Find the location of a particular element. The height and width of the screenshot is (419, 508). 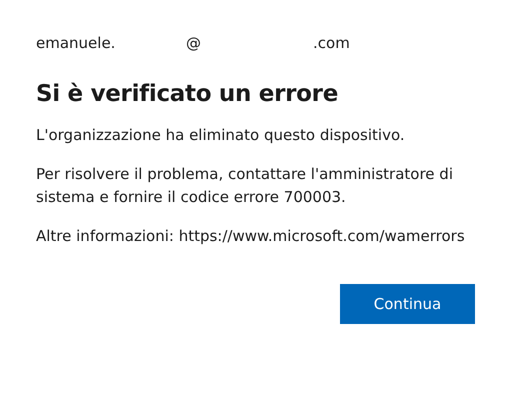

account-email-text: .com is located at coordinates (331, 43).